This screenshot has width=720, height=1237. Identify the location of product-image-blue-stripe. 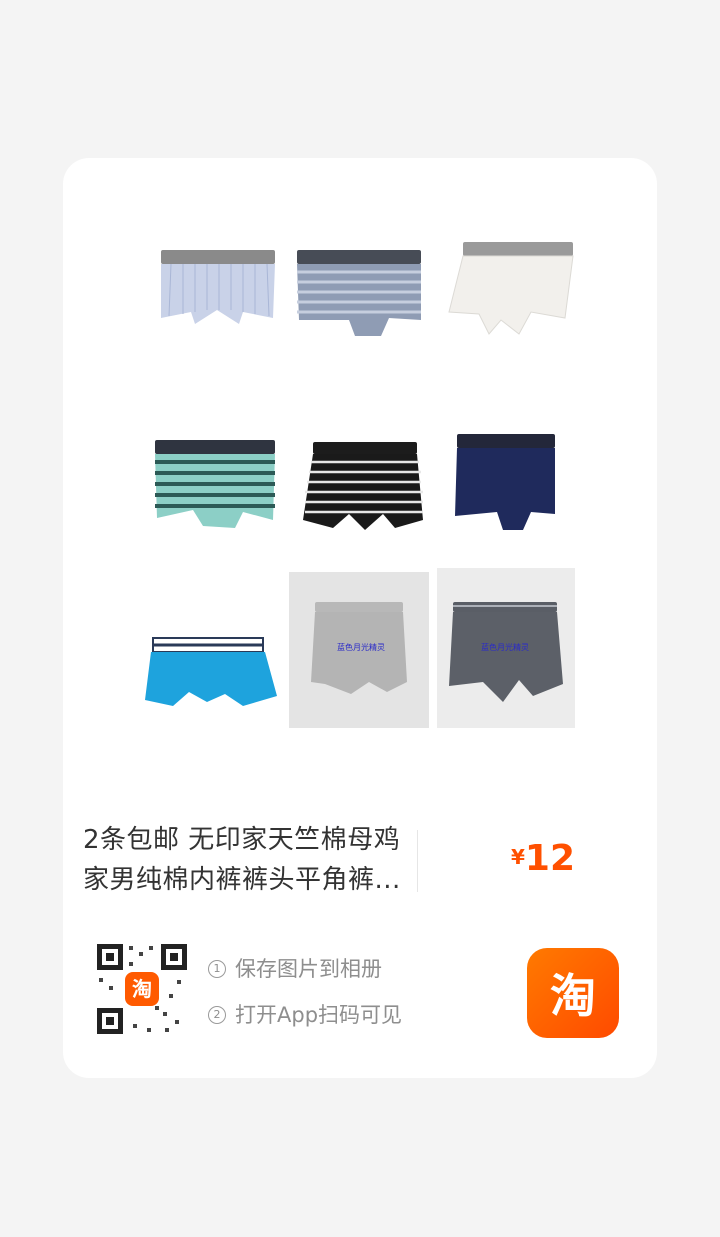
(361, 268).